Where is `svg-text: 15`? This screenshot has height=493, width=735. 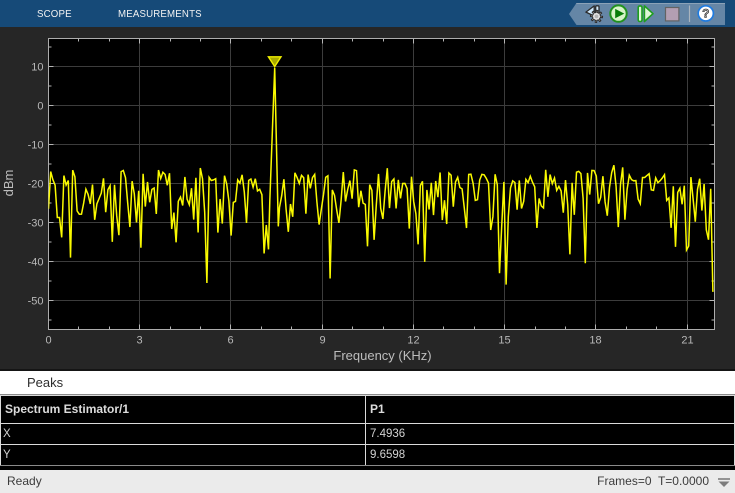
svg-text: 15 is located at coordinates (504, 341).